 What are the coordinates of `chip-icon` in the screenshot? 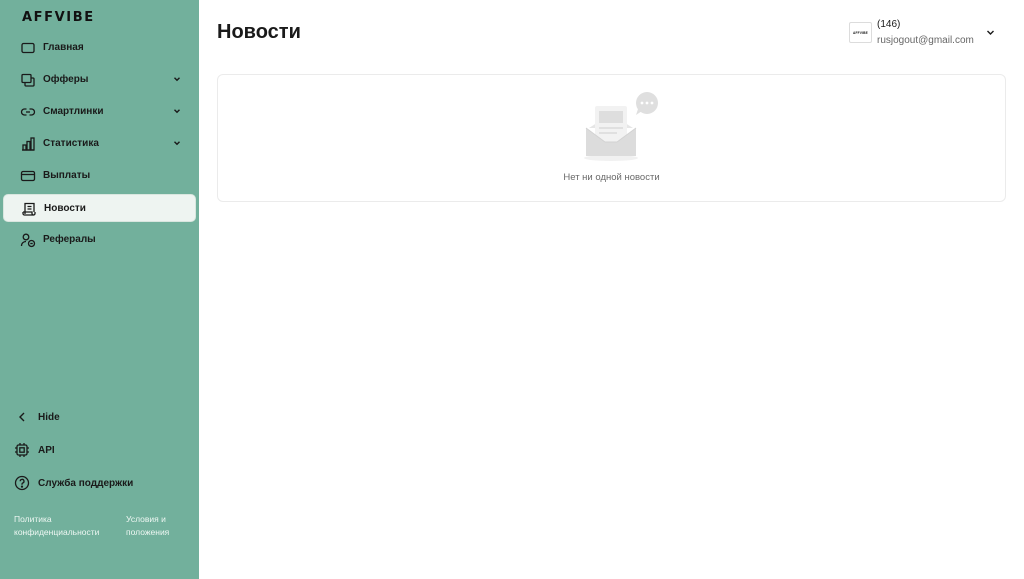 It's located at (22, 450).